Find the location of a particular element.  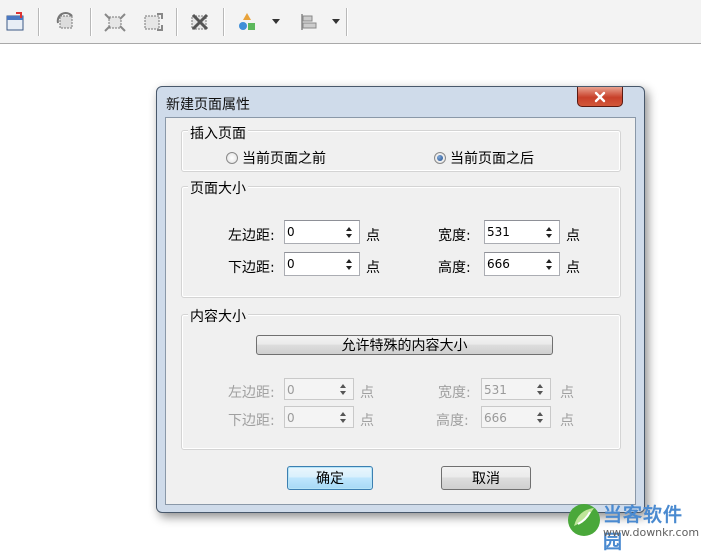

watermark-logo-icon is located at coordinates (584, 522).